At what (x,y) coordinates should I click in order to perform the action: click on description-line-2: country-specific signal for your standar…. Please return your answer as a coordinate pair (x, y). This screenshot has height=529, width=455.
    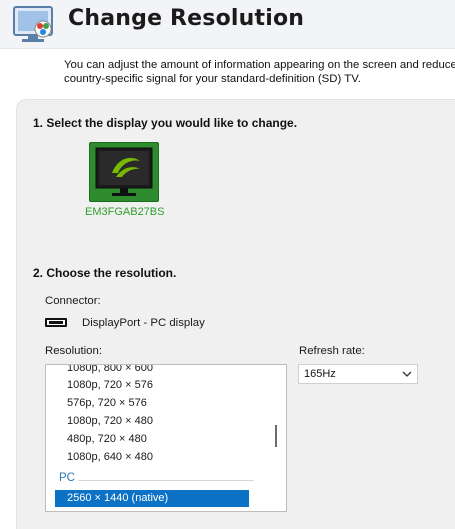
    Looking at the image, I should click on (212, 79).